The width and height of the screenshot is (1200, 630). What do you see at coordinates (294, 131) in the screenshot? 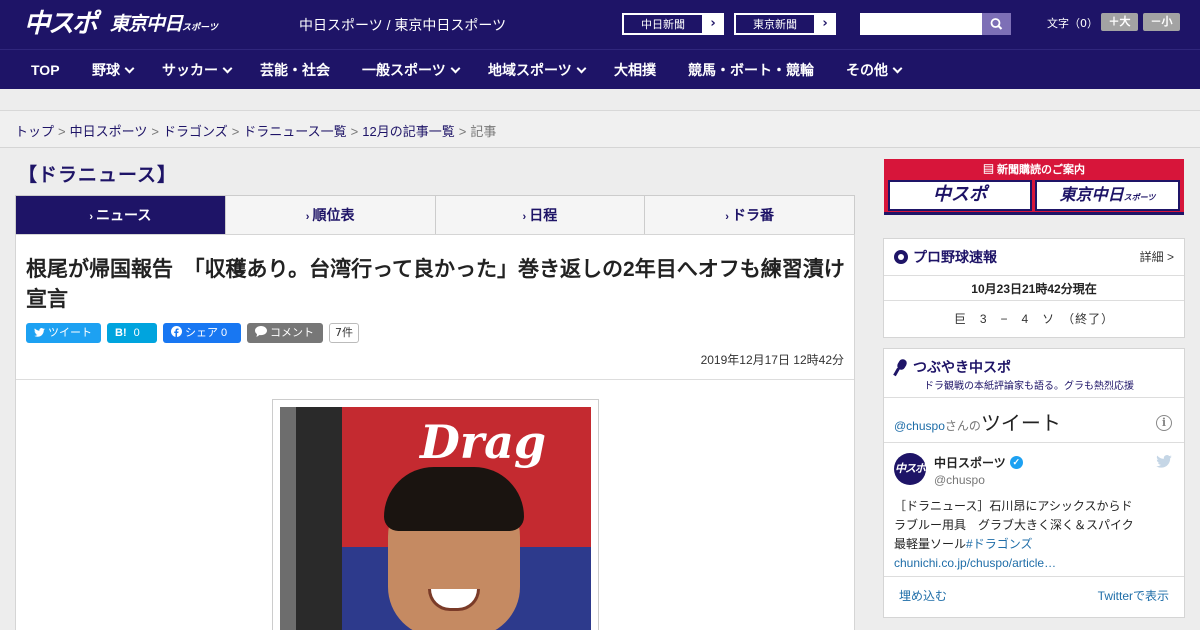
I see `breadcrumb-dra-news-list: ドラニュース一覧` at bounding box center [294, 131].